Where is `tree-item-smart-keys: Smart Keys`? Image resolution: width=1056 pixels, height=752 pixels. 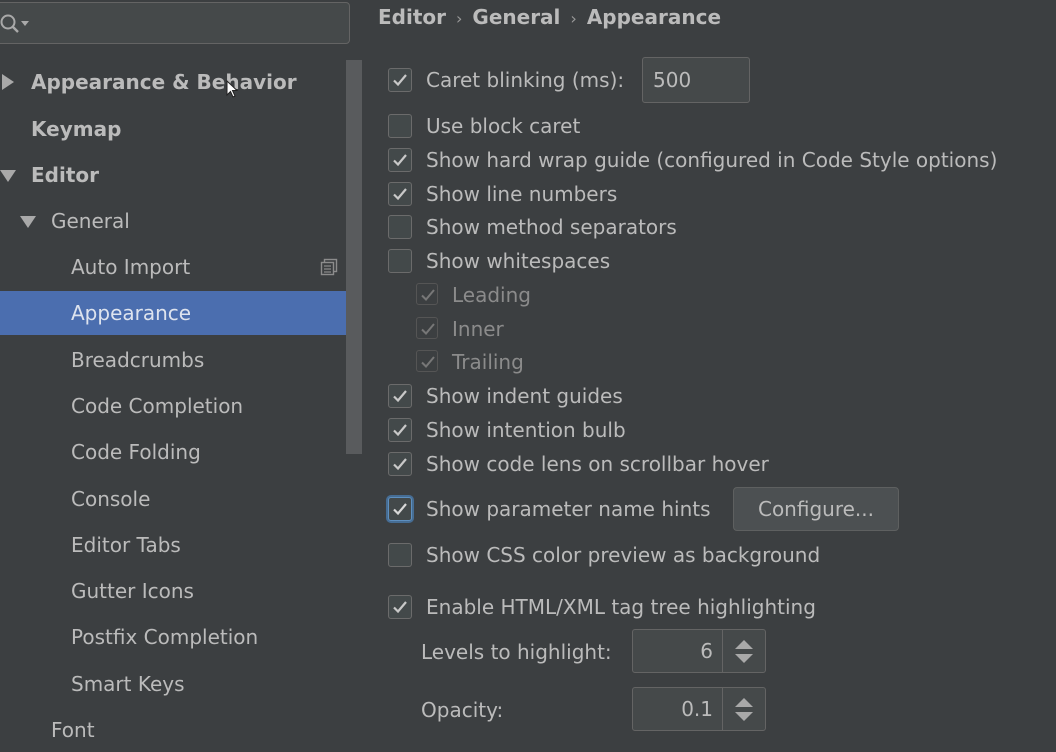 tree-item-smart-keys: Smart Keys is located at coordinates (181, 684).